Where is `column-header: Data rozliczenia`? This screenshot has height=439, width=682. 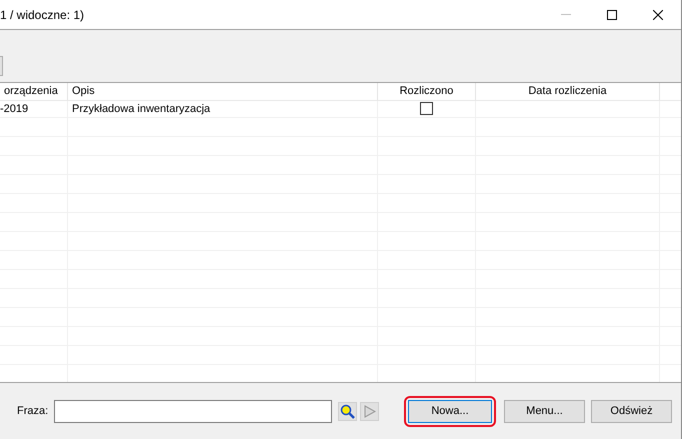
column-header: Data rozliczenia is located at coordinates (568, 91).